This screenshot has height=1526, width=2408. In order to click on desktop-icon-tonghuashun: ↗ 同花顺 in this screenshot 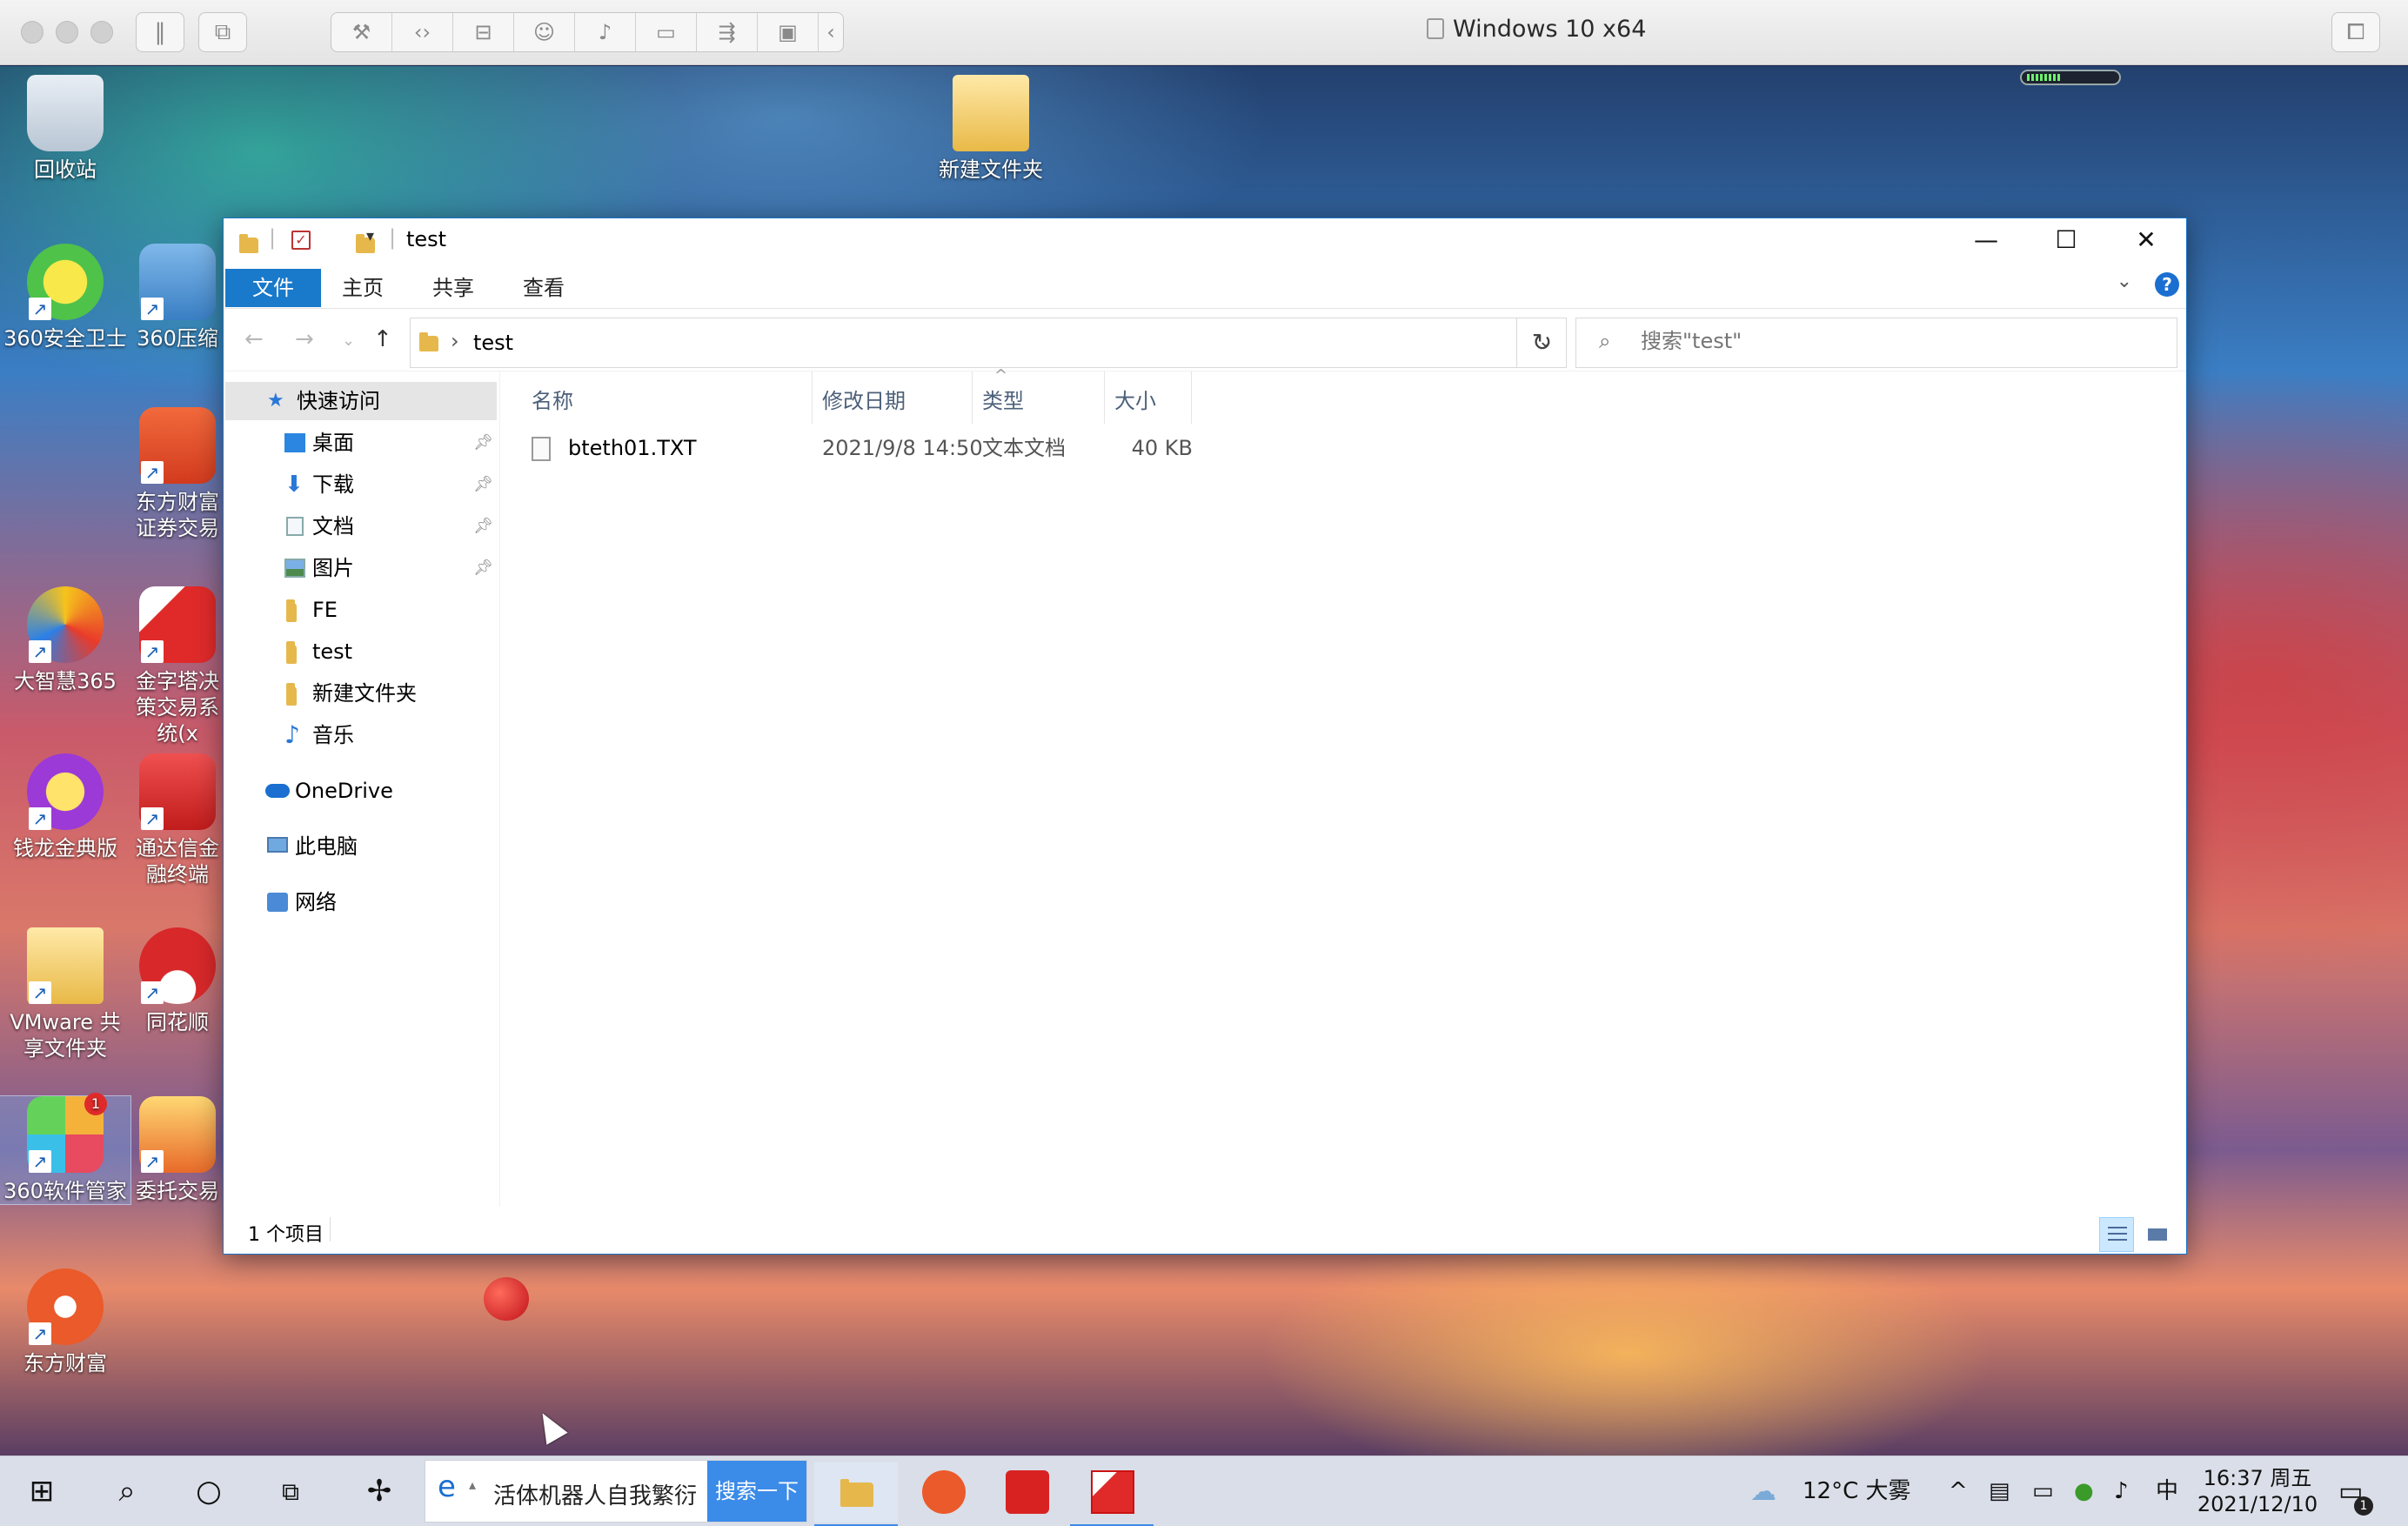, I will do `click(177, 981)`.